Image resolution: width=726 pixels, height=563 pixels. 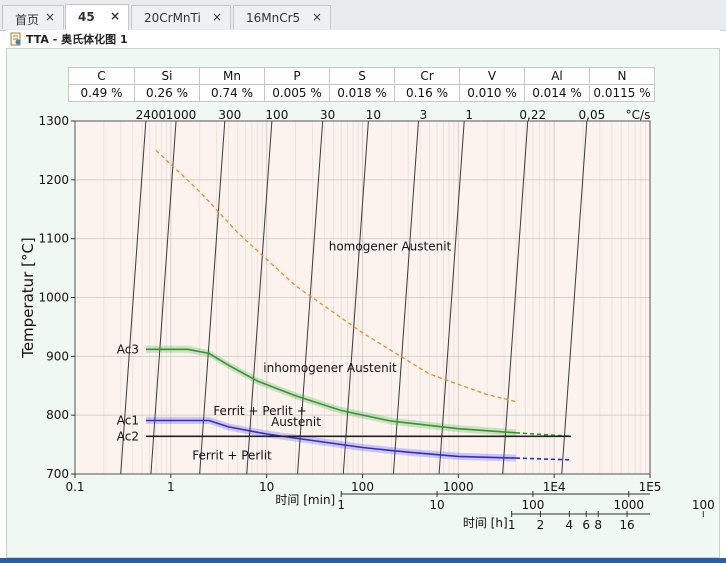 What do you see at coordinates (532, 115) in the screenshot?
I see `heating-rate-label: 0,22` at bounding box center [532, 115].